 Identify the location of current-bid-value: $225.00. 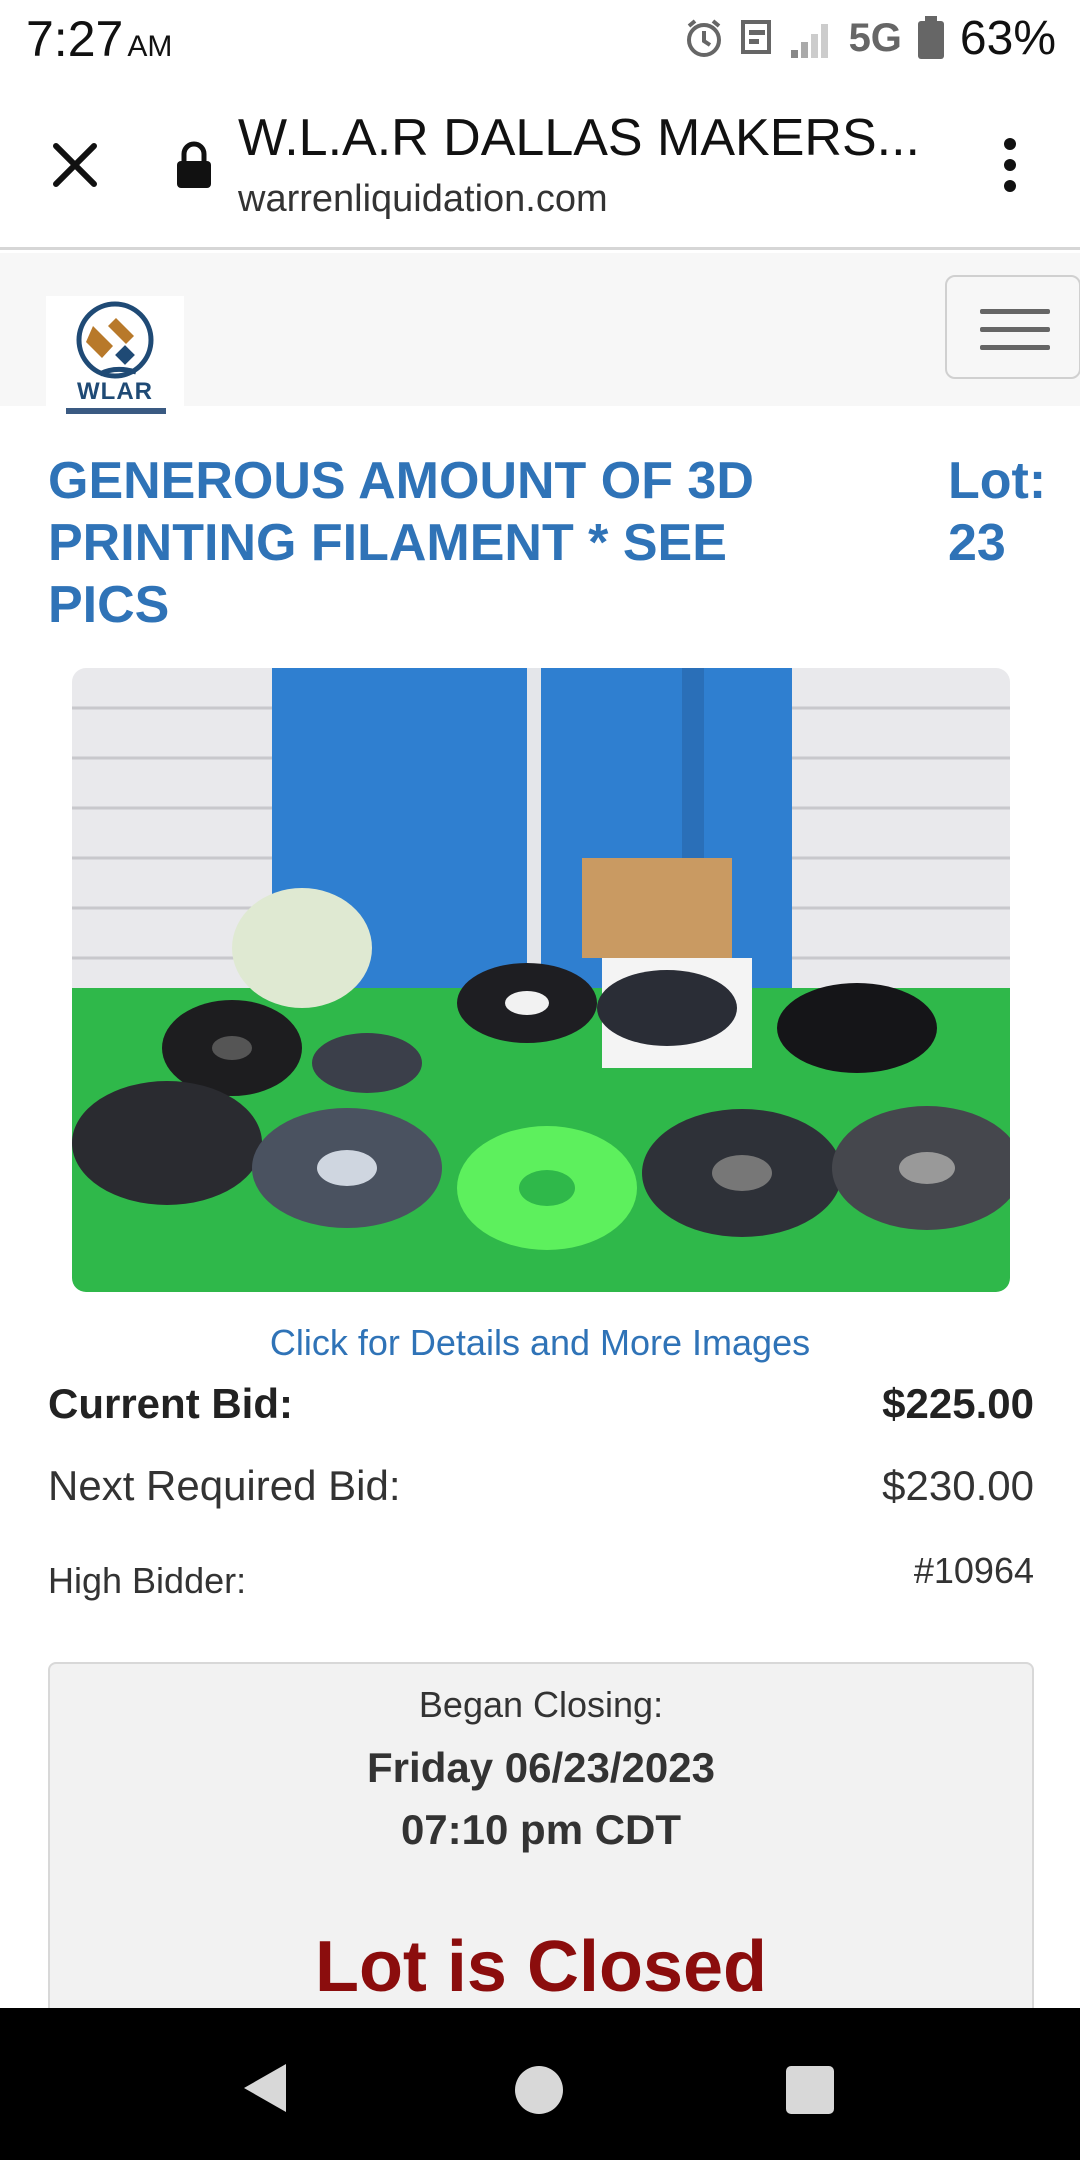
(958, 1403).